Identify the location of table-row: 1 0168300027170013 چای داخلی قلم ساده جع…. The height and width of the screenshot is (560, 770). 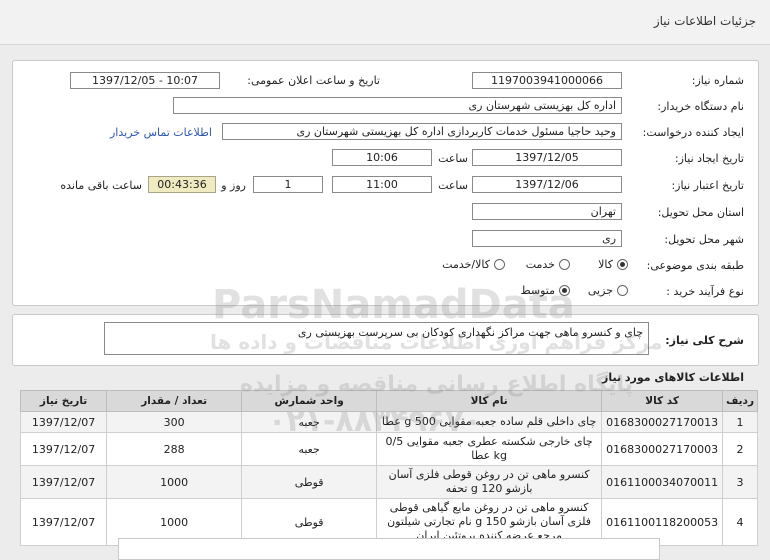
(388, 422).